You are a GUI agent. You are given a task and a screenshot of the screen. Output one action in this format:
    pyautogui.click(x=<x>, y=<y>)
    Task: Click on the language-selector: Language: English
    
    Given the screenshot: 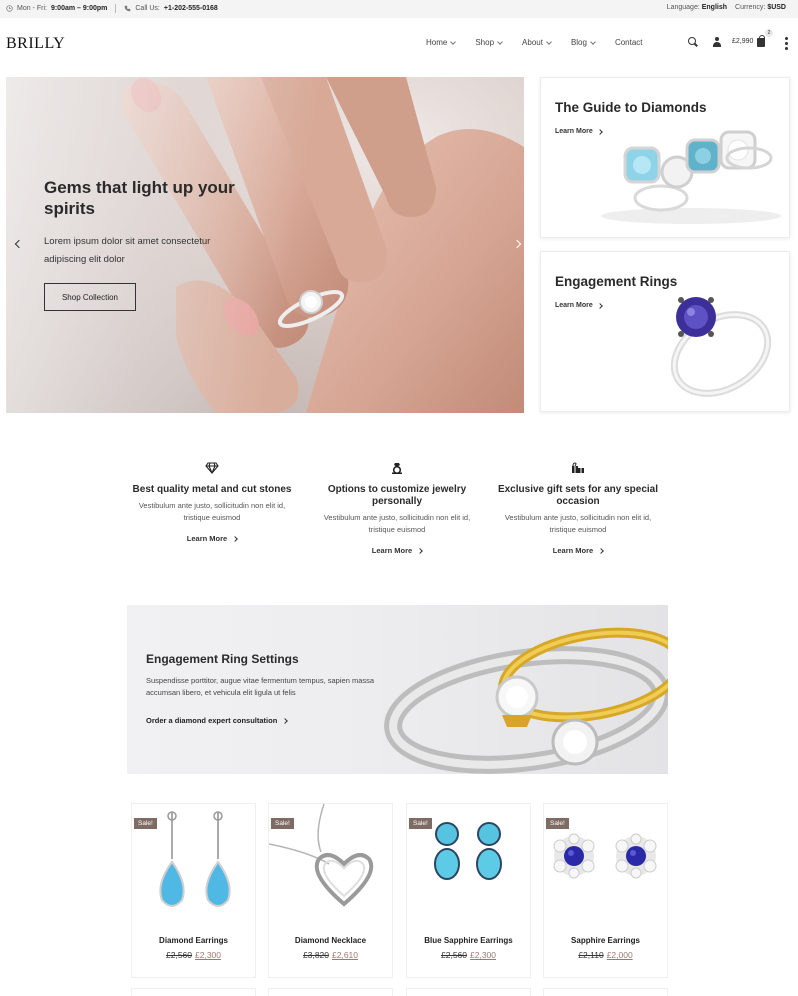 What is the action you would take?
    pyautogui.click(x=697, y=7)
    